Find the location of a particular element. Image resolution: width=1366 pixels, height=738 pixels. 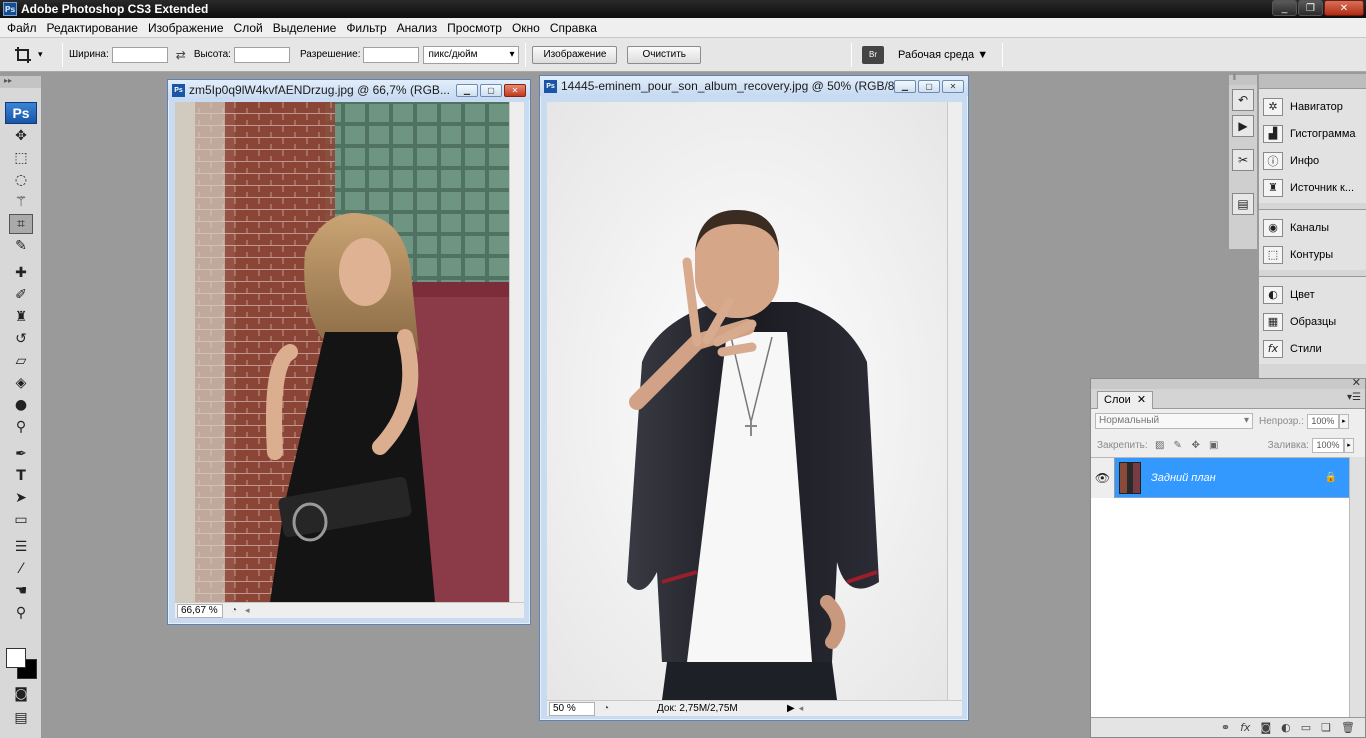

type-tool-icon: T is located at coordinates (21, 476).